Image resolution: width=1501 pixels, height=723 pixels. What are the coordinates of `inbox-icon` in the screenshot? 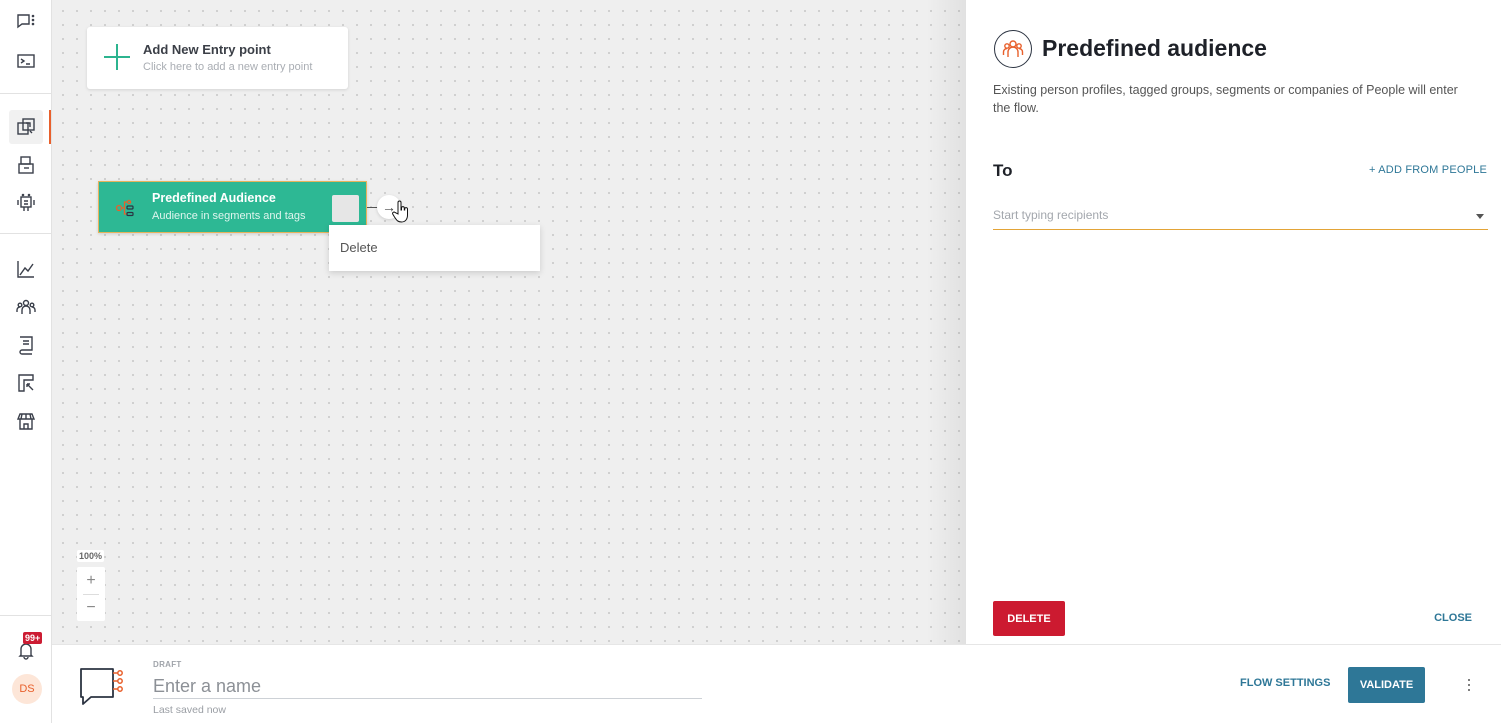 It's located at (26, 165).